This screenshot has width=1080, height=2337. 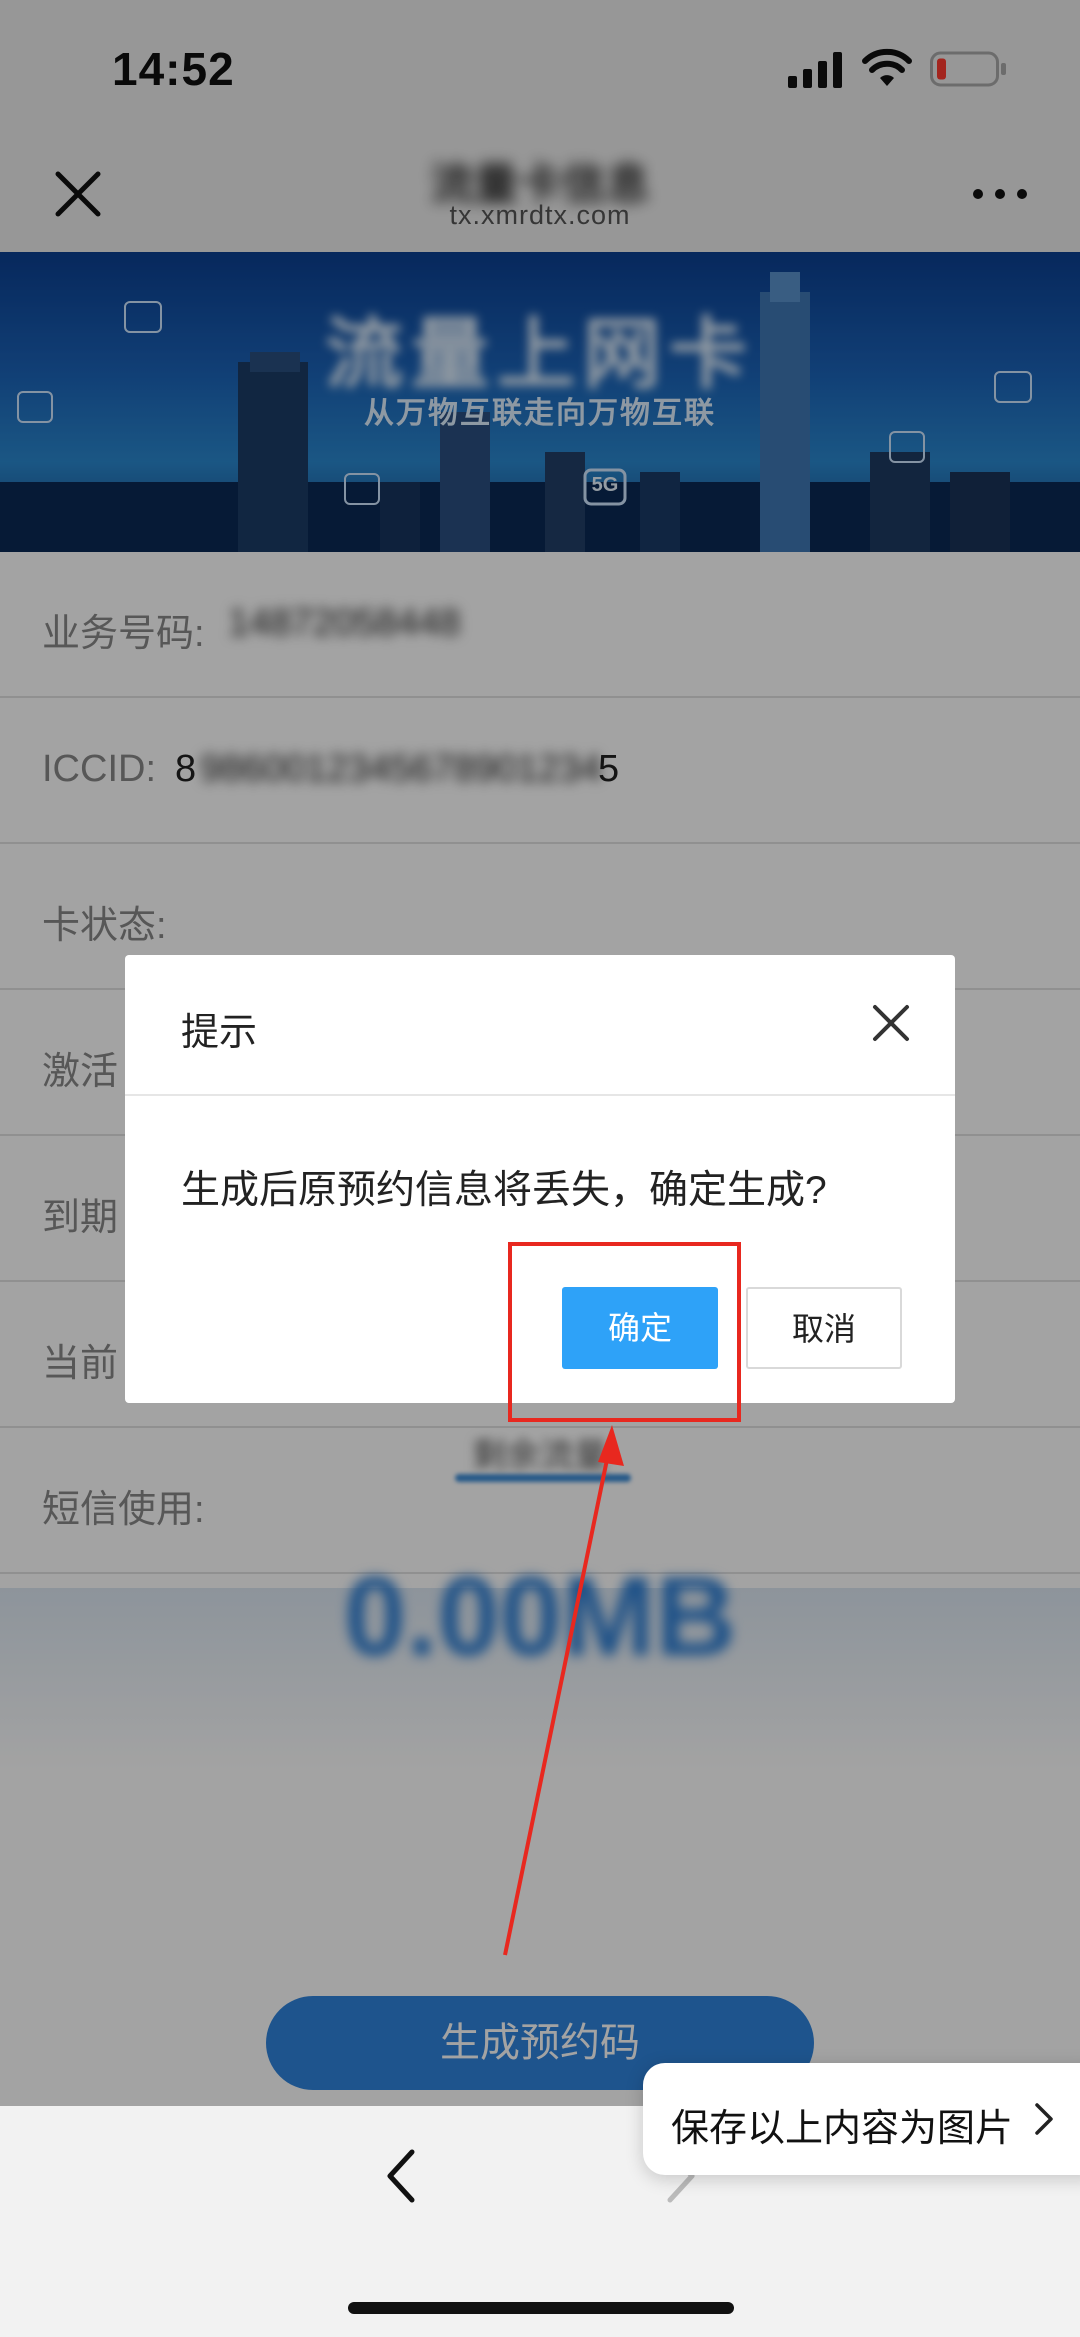 I want to click on dialog-title: 提示, so click(x=219, y=1033).